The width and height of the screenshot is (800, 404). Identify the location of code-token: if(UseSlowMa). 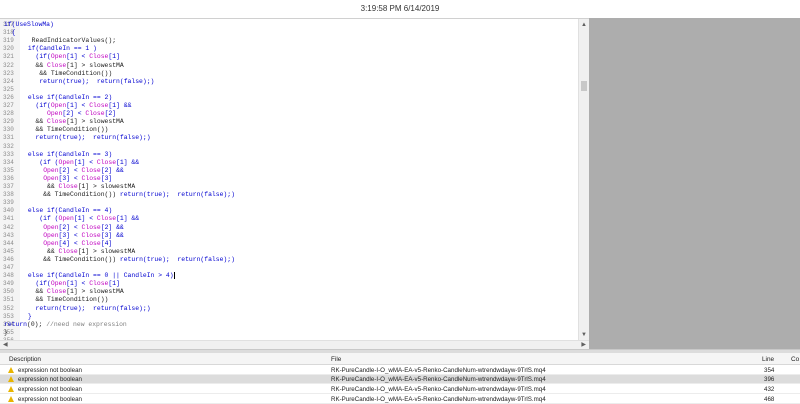
(29, 24).